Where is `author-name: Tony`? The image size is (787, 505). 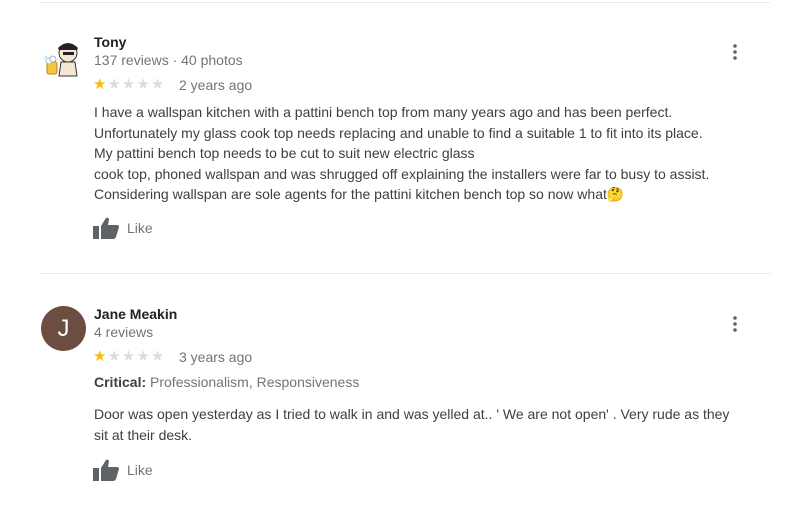
author-name: Tony is located at coordinates (110, 42).